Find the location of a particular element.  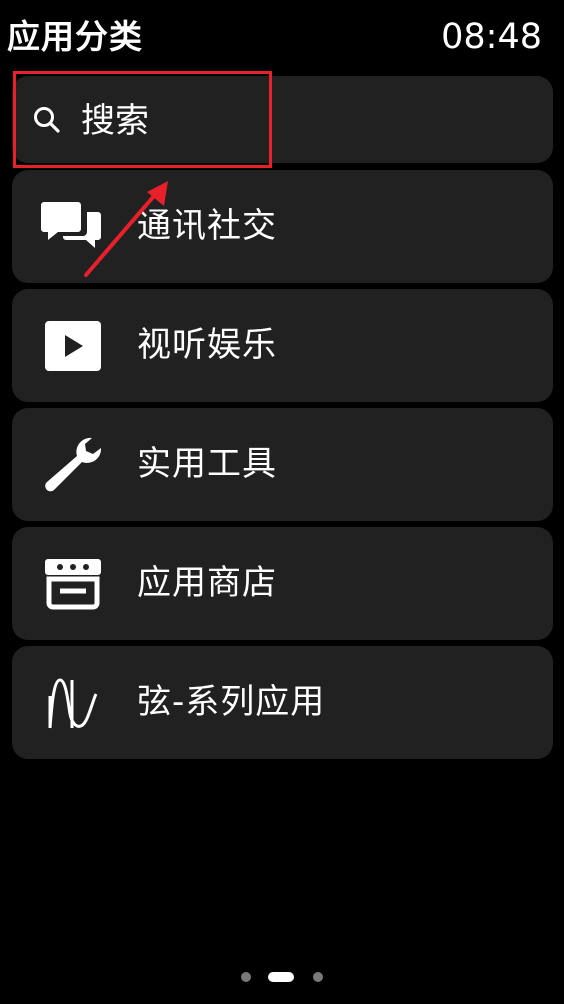

category-label: 应用商店 is located at coordinates (207, 583).